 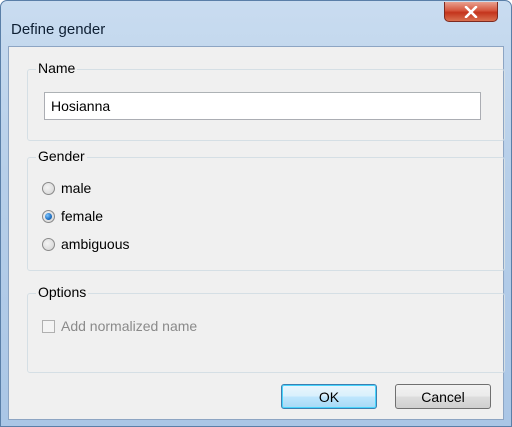 I want to click on radio-male: male, so click(x=66, y=188).